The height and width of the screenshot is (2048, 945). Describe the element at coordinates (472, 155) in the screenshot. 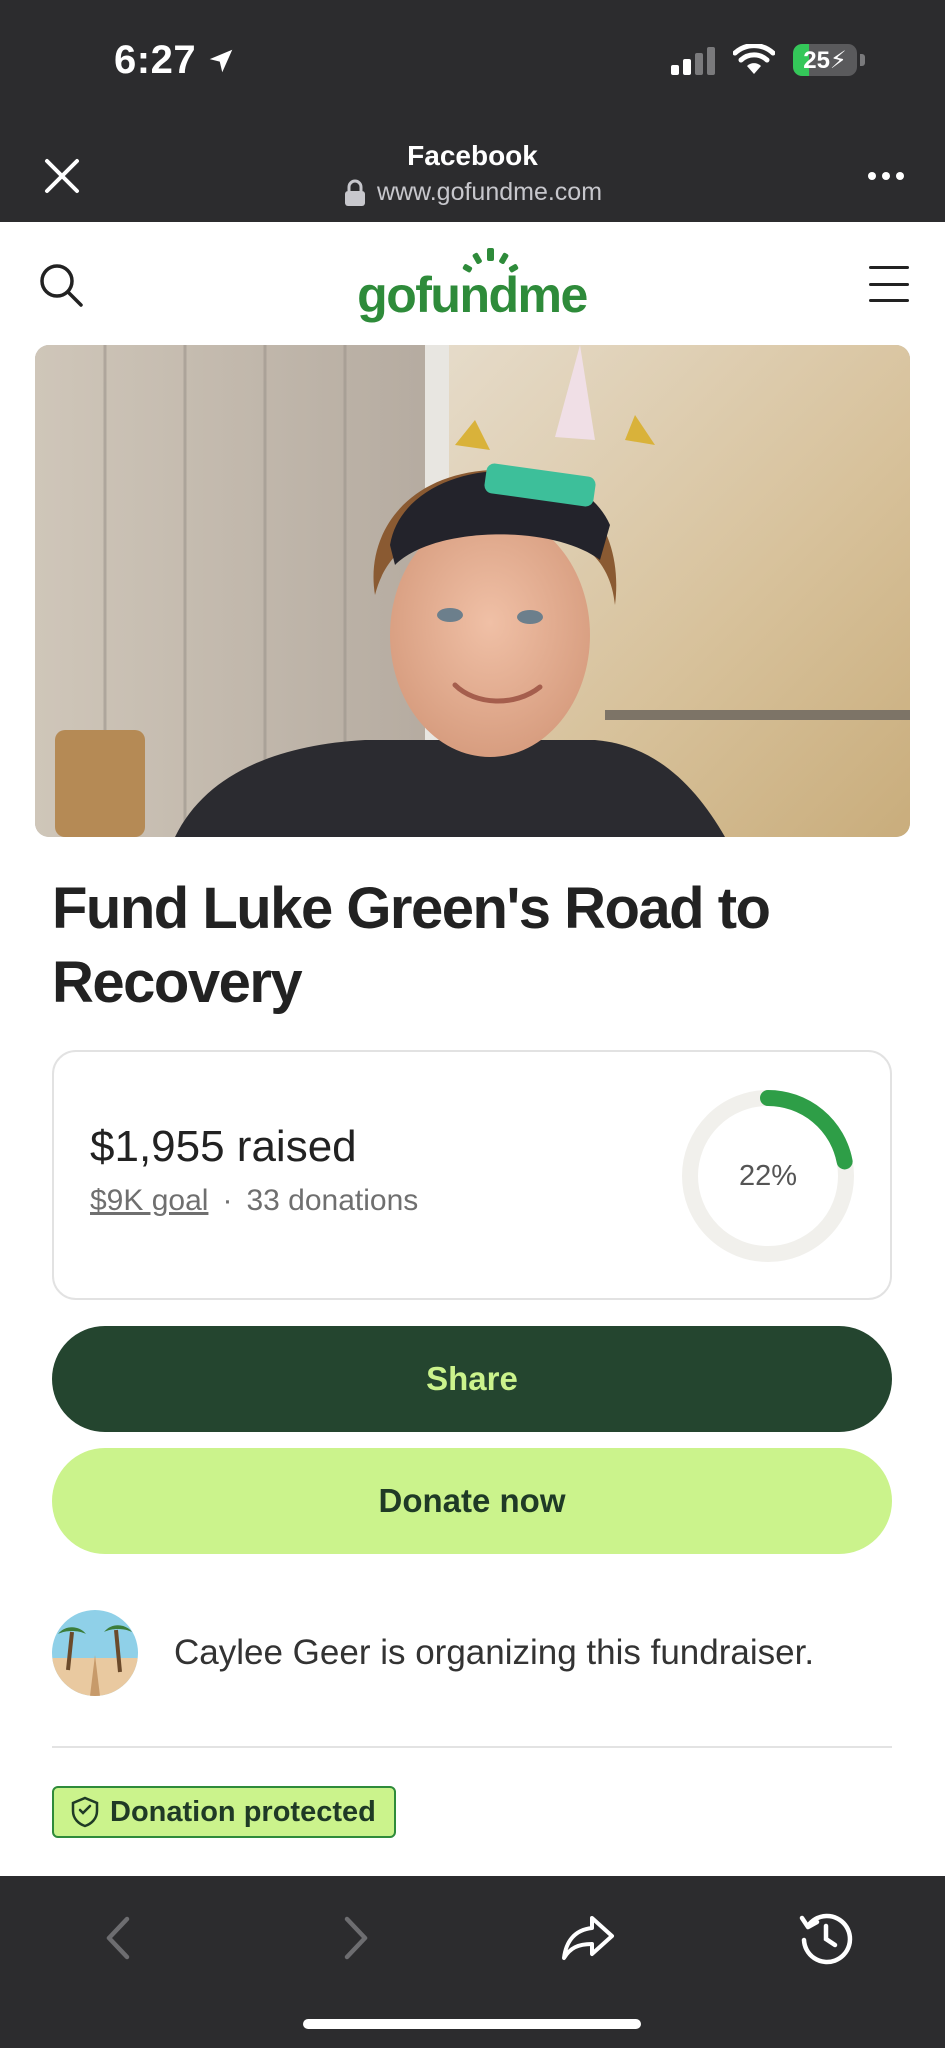

I see `browser-title: Facebook` at that location.